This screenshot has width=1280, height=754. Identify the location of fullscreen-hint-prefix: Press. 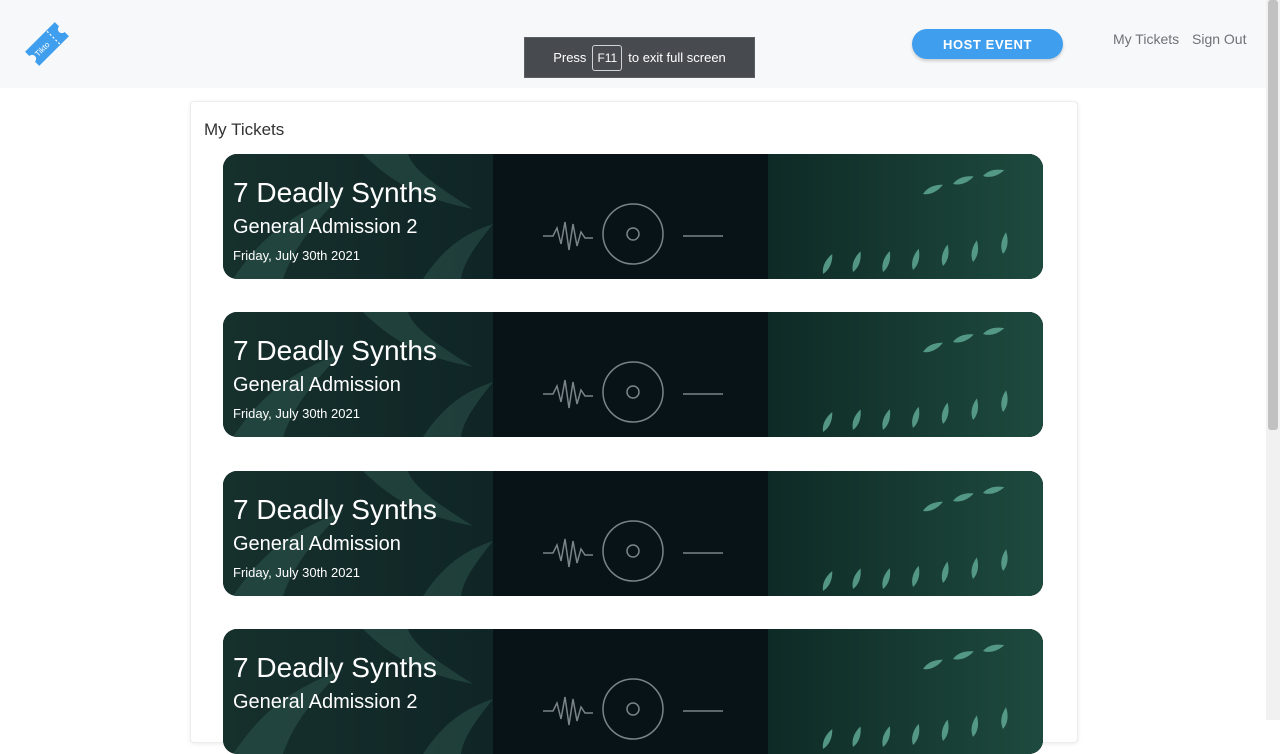
(570, 57).